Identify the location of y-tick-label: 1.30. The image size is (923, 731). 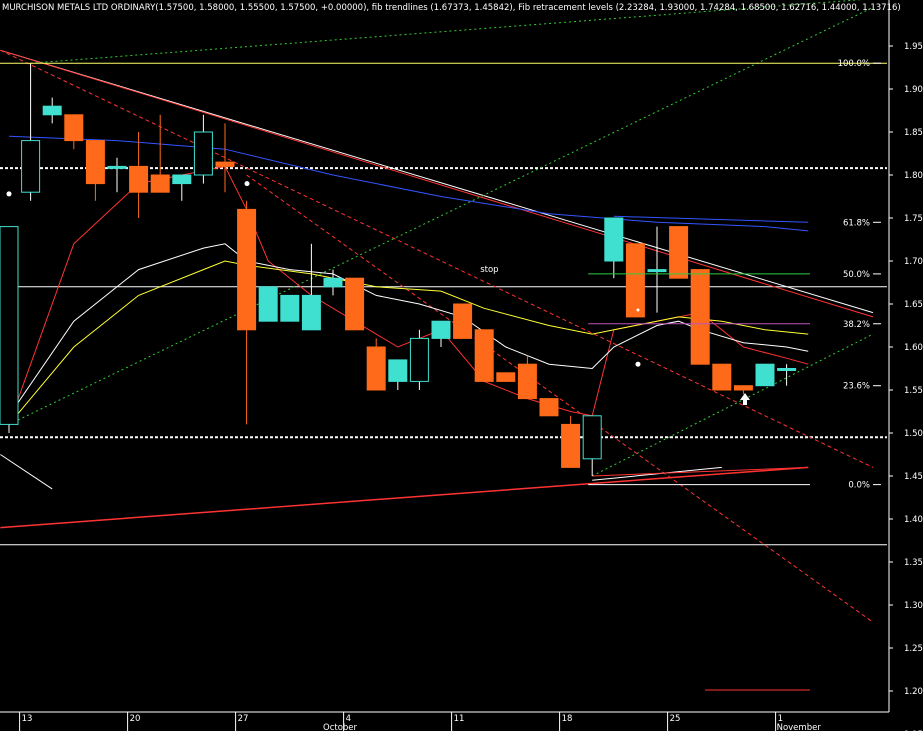
(913, 606).